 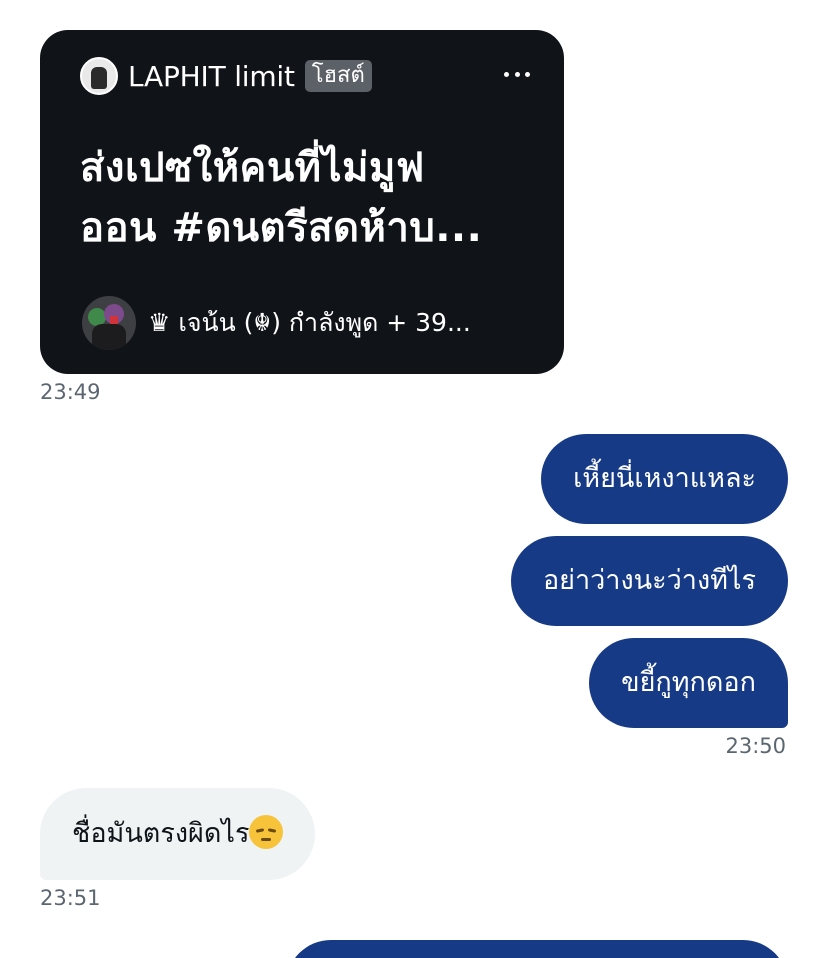 What do you see at coordinates (70, 898) in the screenshot?
I see `message-timestamp: 23:51` at bounding box center [70, 898].